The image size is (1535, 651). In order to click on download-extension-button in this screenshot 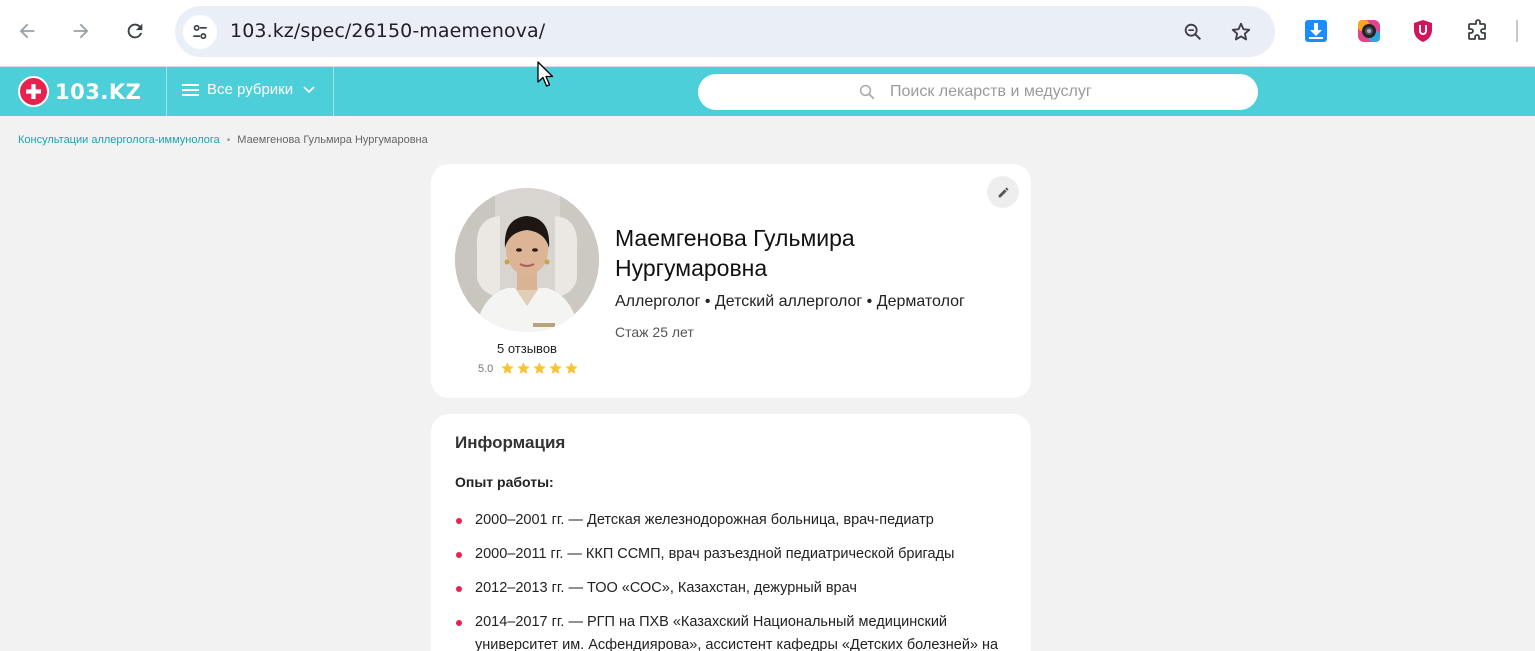, I will do `click(1316, 31)`.